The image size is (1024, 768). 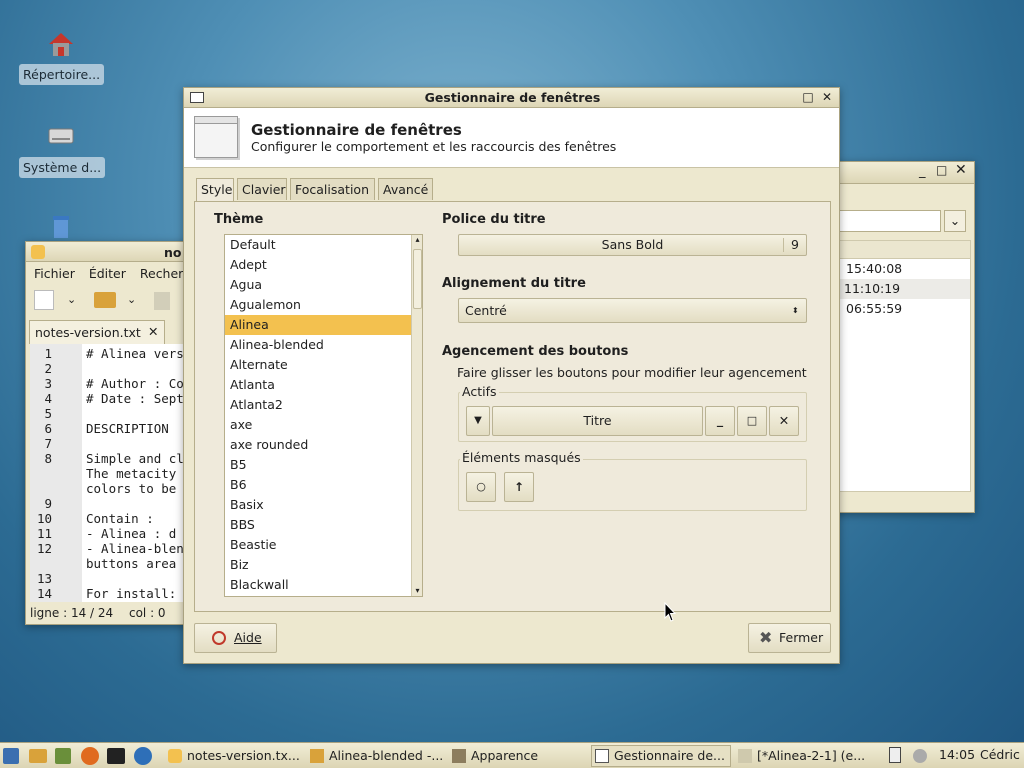 I want to click on title-button: Titre, so click(x=597, y=421).